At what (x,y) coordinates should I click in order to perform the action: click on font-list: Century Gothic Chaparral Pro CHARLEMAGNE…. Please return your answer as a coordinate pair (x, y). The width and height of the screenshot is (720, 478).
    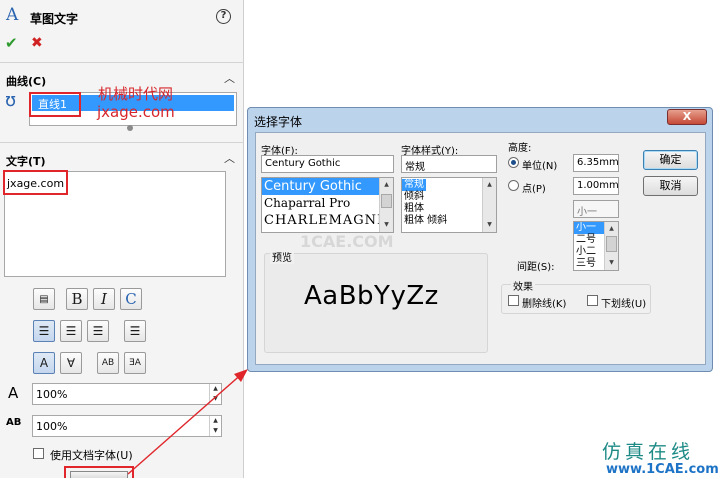
    Looking at the image, I should click on (327, 205).